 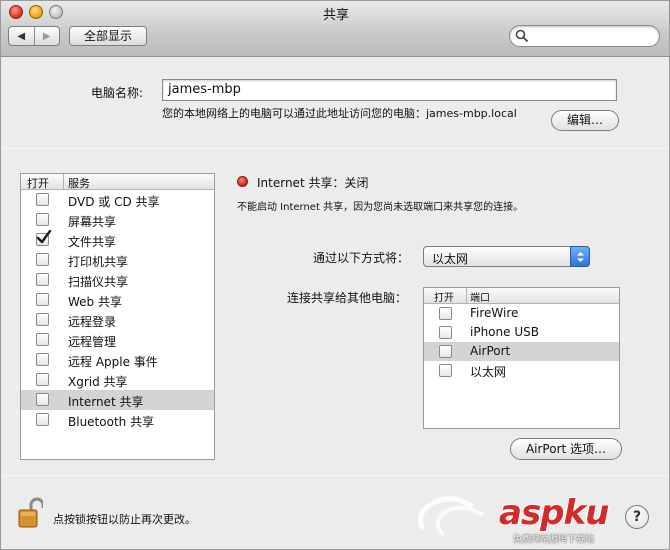 I want to click on column-header-service: 服务, so click(x=79, y=183).